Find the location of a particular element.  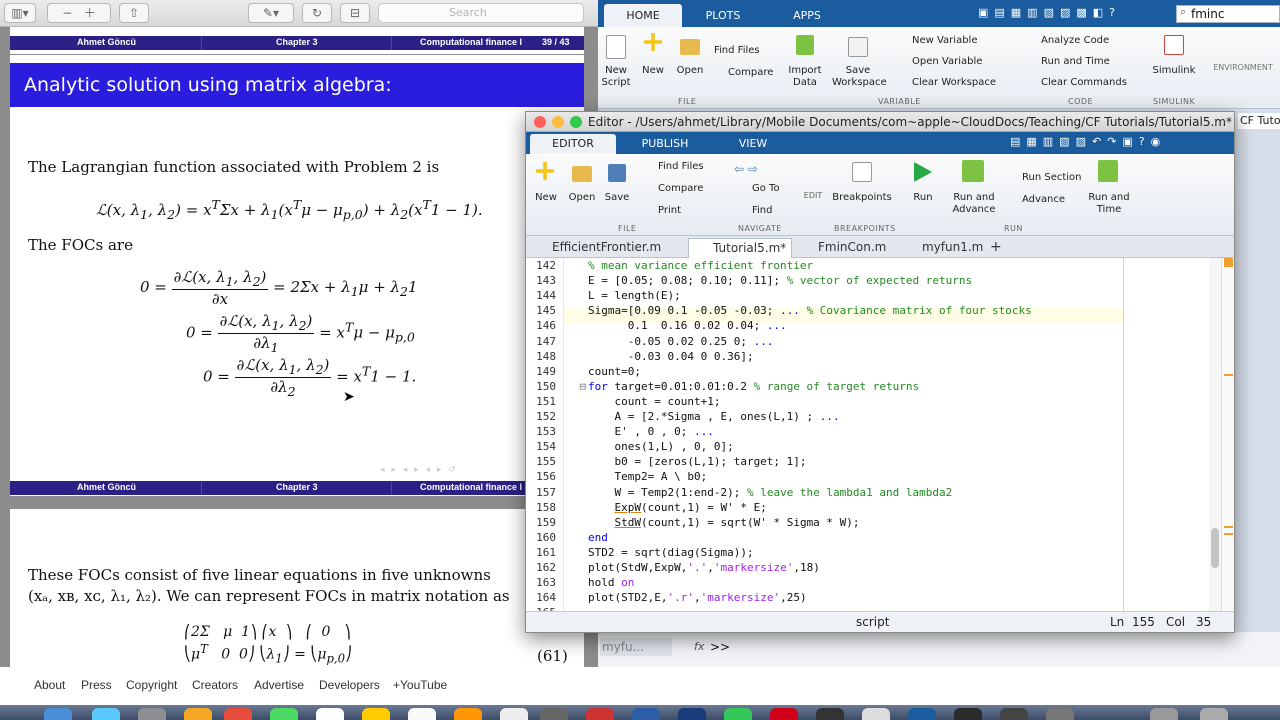

doc-tab-myfun1: myfun1.m is located at coordinates (941, 248).